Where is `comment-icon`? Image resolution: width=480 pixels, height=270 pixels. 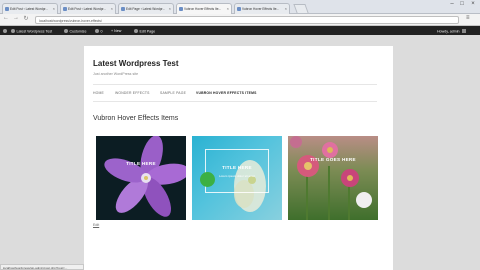
comment-icon is located at coordinates (97, 30).